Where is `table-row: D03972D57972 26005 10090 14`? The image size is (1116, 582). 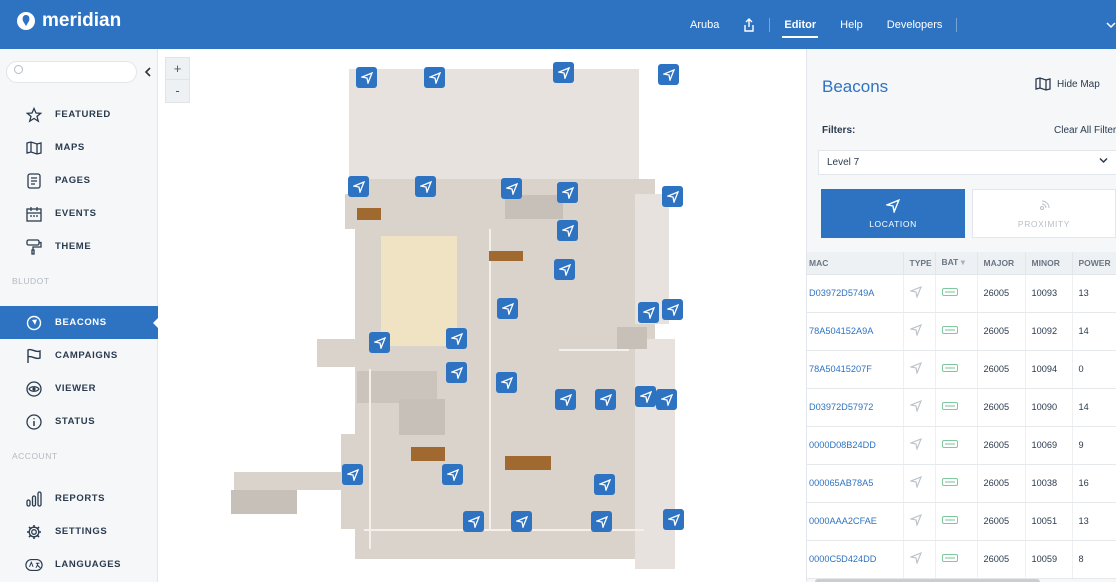
table-row: D03972D57972 26005 10090 14 is located at coordinates (961, 407).